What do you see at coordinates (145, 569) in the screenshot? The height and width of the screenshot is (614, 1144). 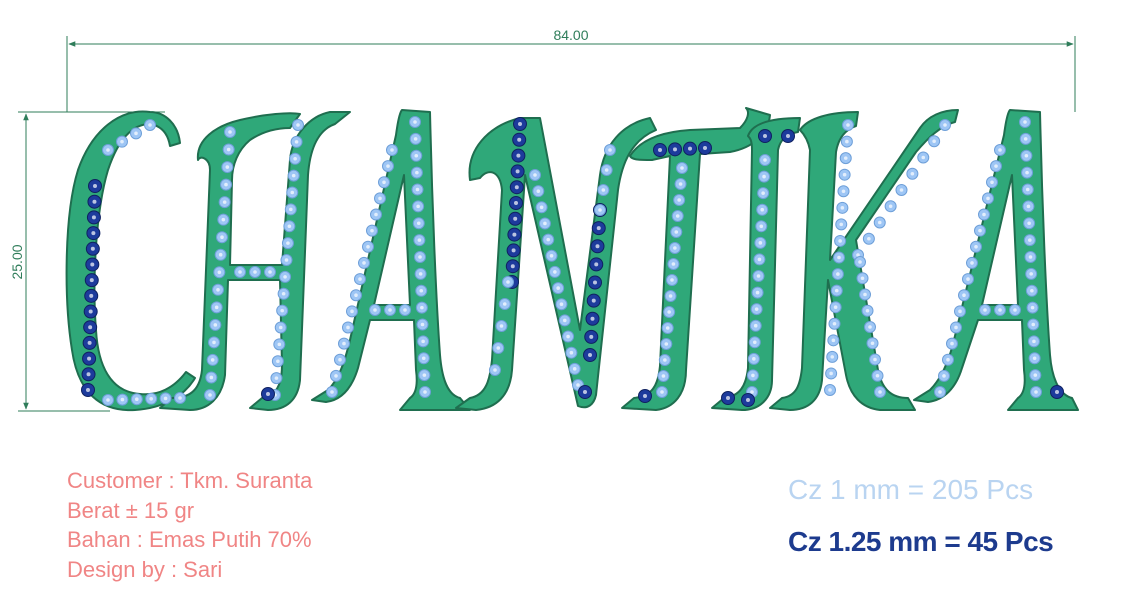 I see `designer-label: Design by : Sari` at bounding box center [145, 569].